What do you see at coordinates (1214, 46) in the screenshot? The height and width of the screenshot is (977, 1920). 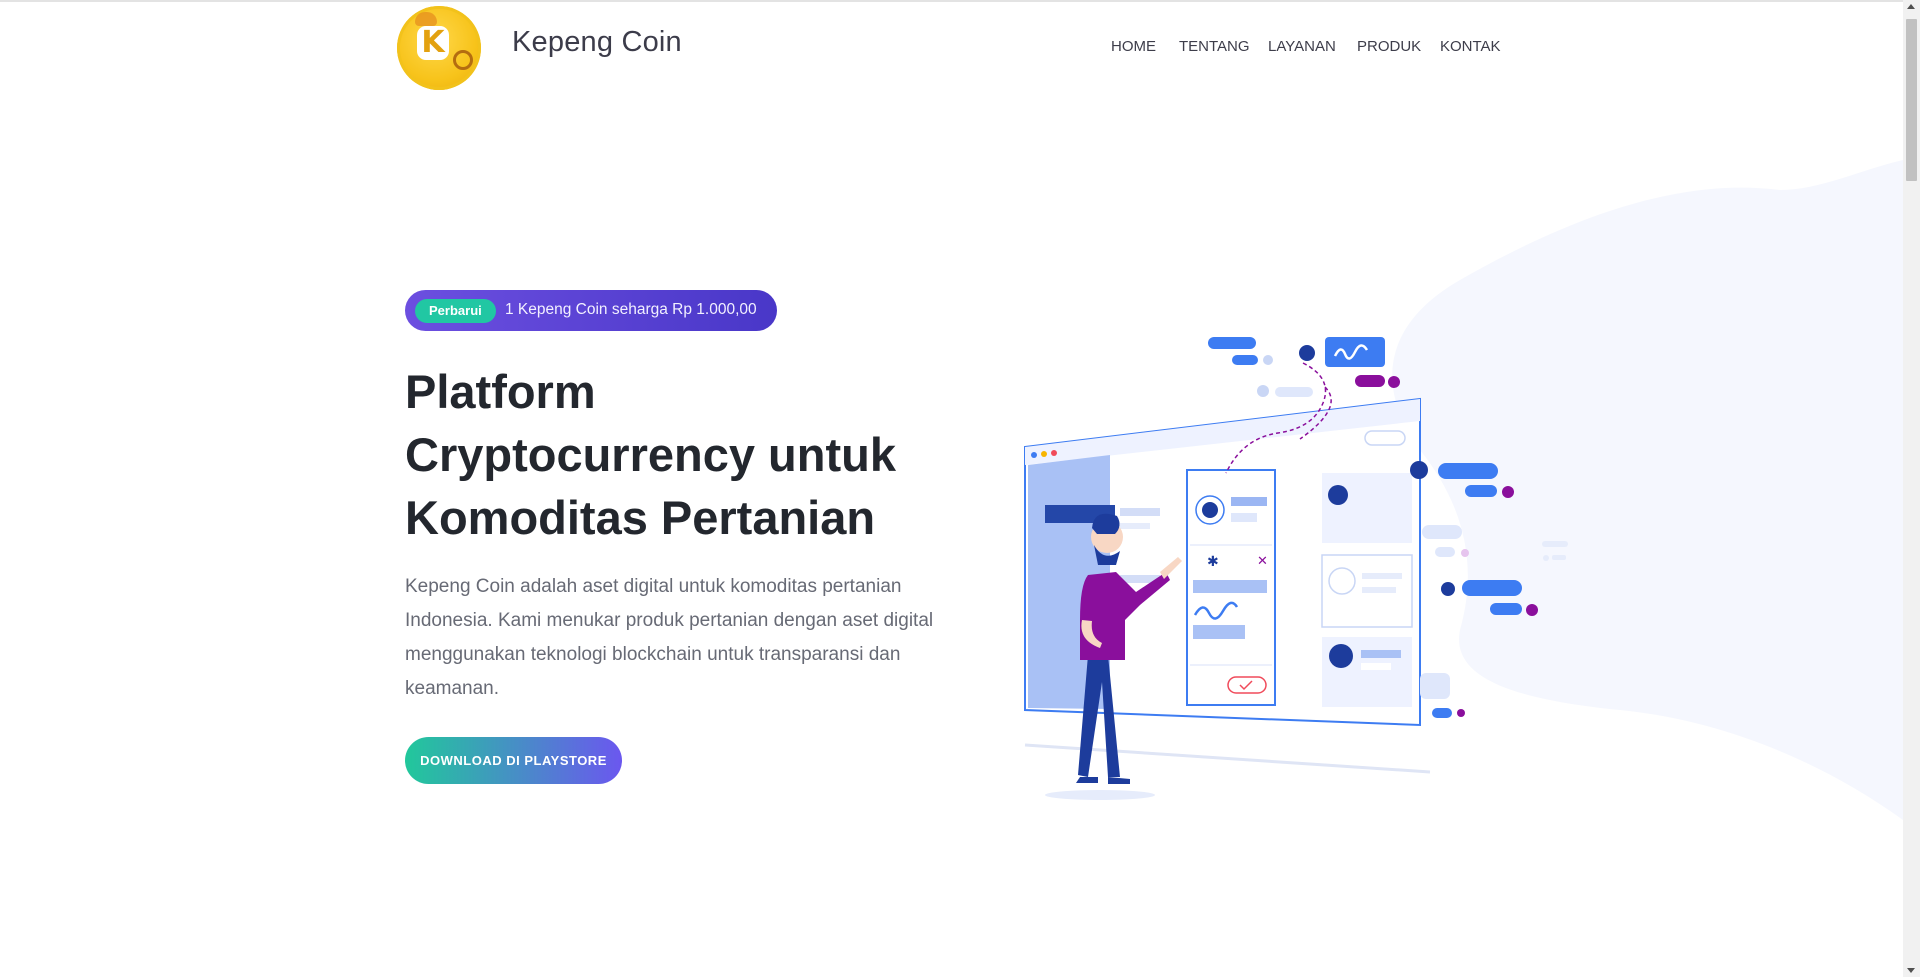 I see `nav-tentang: TENTANG` at bounding box center [1214, 46].